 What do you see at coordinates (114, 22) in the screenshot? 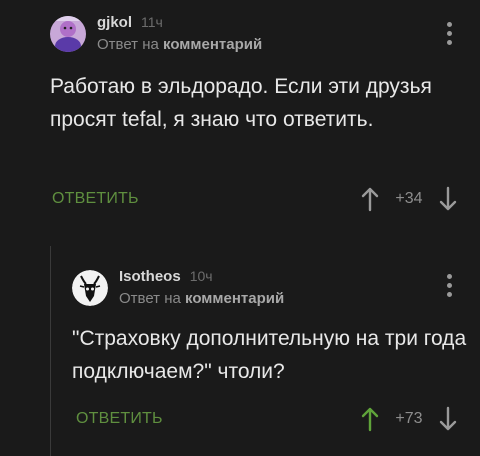
I see `username: gjkol` at bounding box center [114, 22].